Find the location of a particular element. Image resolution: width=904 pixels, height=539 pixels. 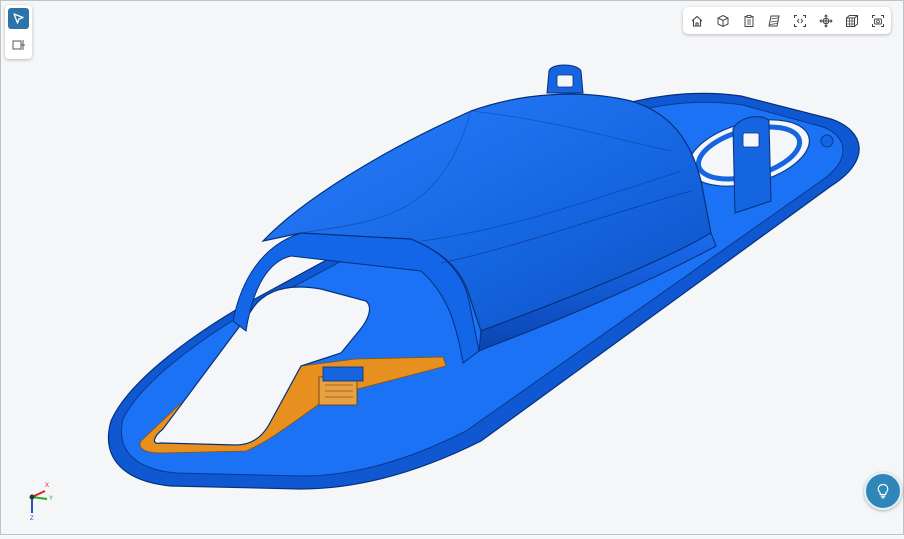

fit-view-icon is located at coordinates (799, 20).